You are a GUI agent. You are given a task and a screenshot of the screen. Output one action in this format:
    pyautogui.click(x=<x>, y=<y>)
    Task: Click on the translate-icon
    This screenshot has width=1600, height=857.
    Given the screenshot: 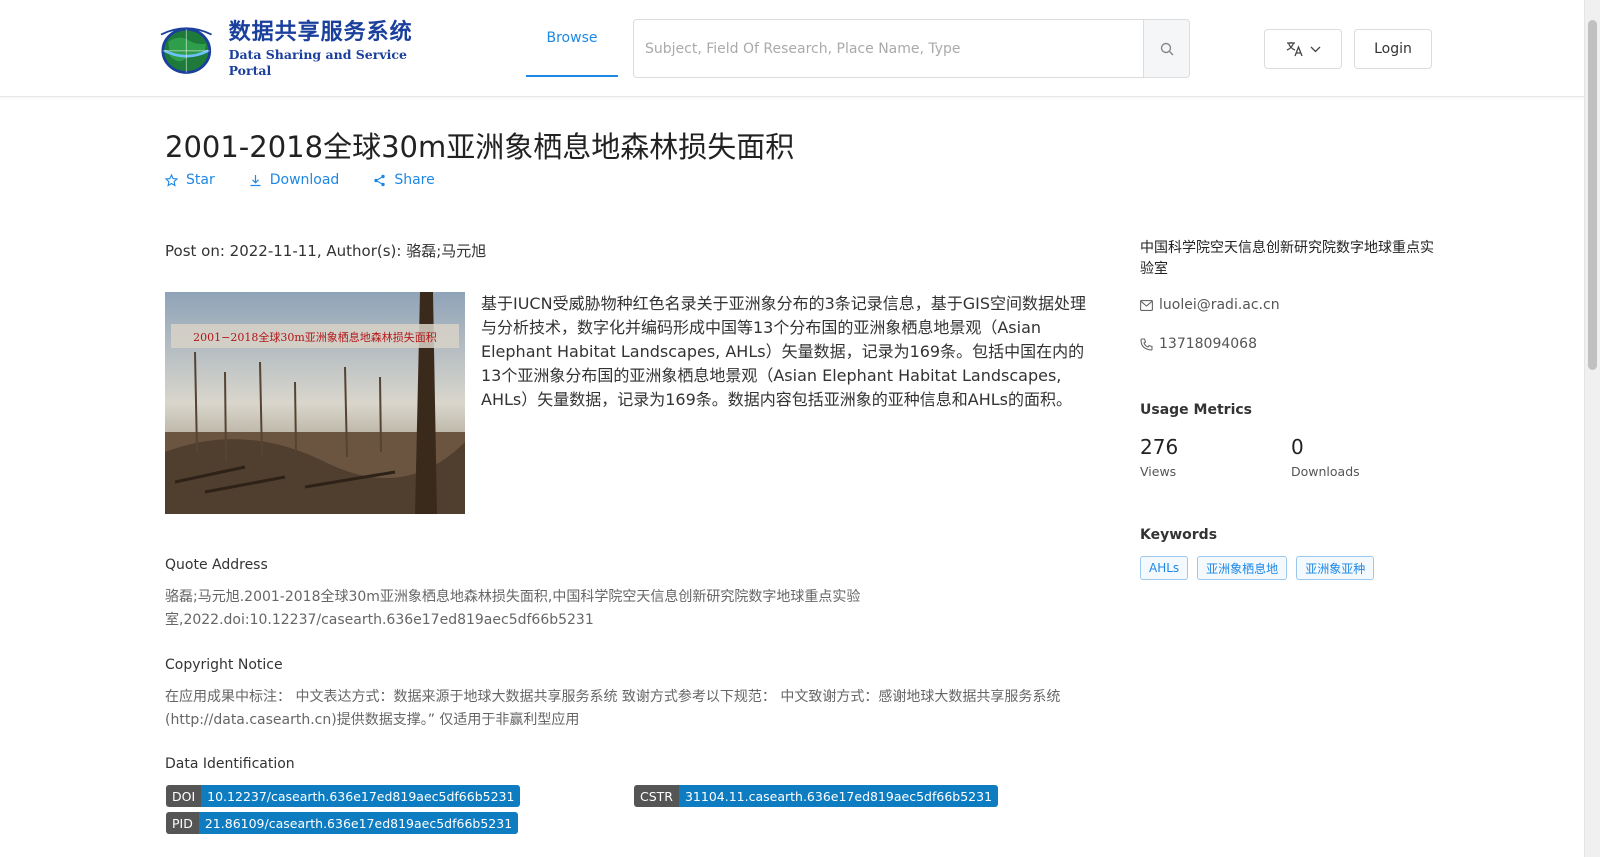 What is the action you would take?
    pyautogui.click(x=1294, y=49)
    